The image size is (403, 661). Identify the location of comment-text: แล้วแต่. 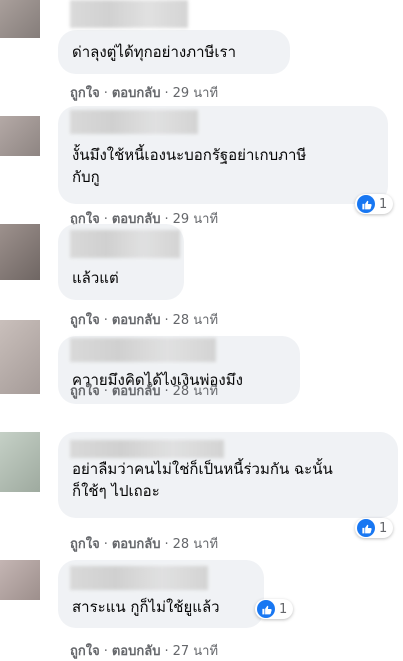
(95, 278).